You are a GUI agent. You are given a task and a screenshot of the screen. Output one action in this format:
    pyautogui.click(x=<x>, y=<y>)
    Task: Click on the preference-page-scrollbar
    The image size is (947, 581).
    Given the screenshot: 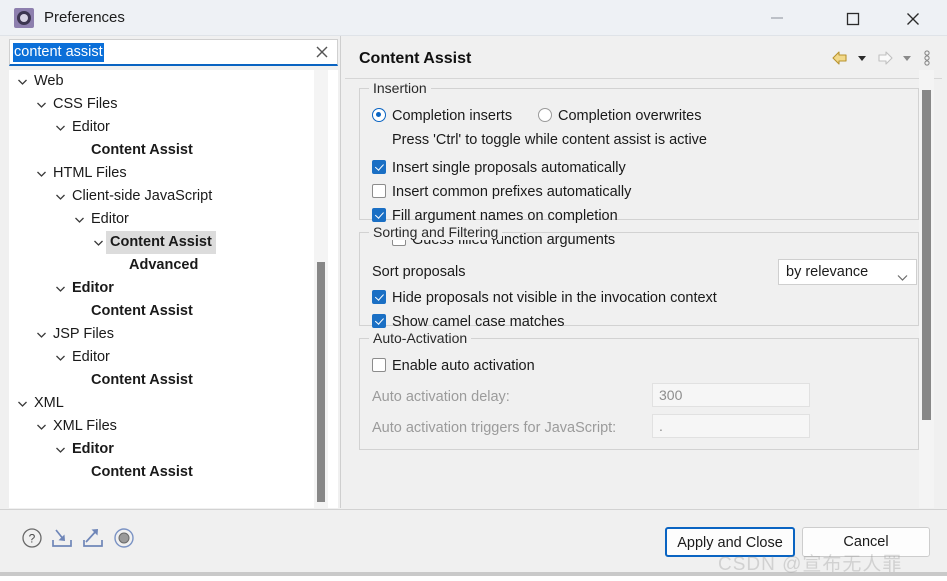 What is the action you would take?
    pyautogui.click(x=926, y=289)
    